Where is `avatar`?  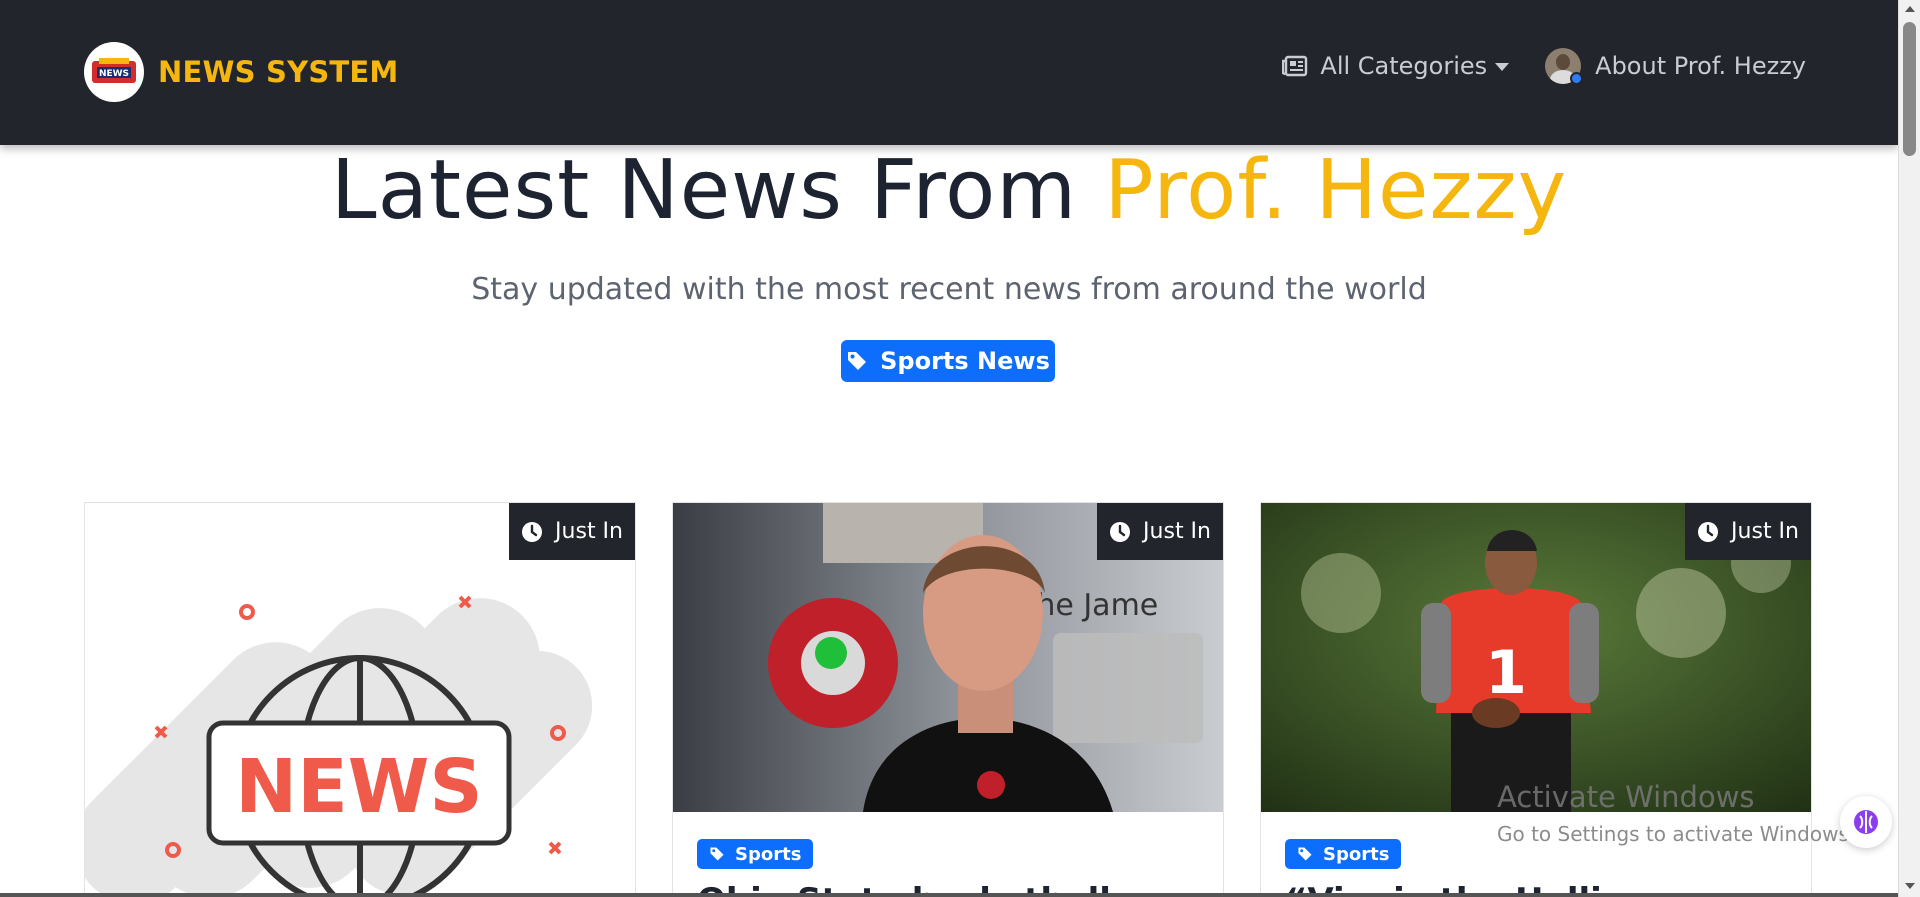 avatar is located at coordinates (1564, 66).